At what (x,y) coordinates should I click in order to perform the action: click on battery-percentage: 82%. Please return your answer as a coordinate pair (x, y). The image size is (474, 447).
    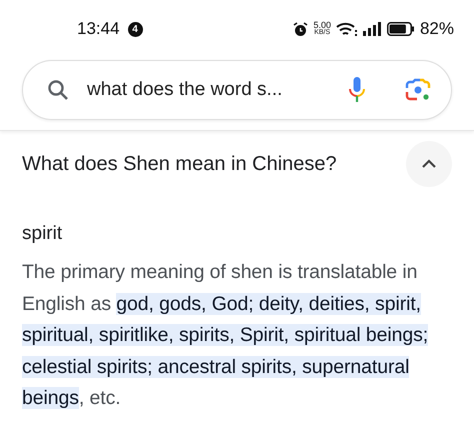
    Looking at the image, I should click on (437, 29).